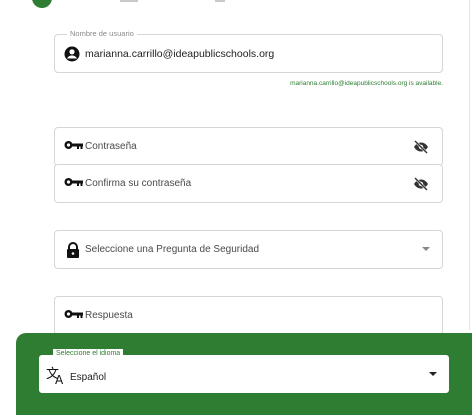 The height and width of the screenshot is (415, 472). I want to click on password-placeholder: Contraseña, so click(111, 146).